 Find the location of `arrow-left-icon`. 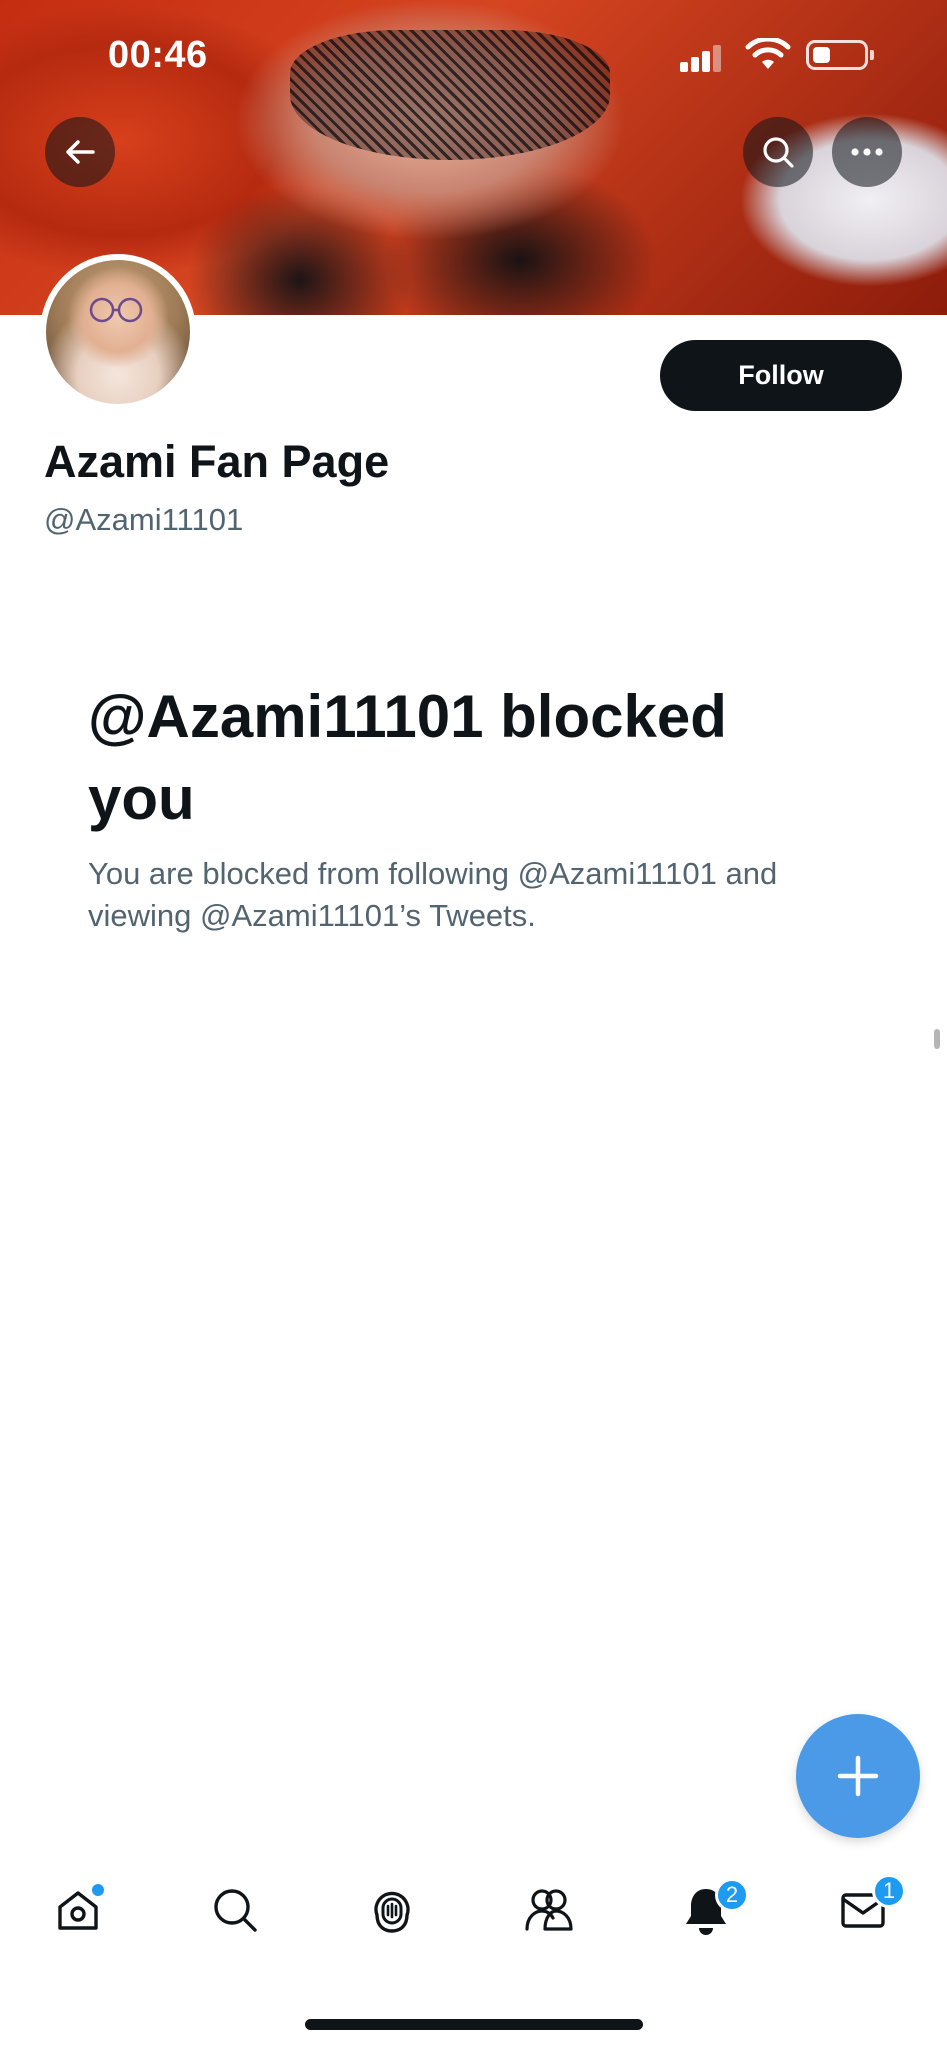

arrow-left-icon is located at coordinates (80, 152).